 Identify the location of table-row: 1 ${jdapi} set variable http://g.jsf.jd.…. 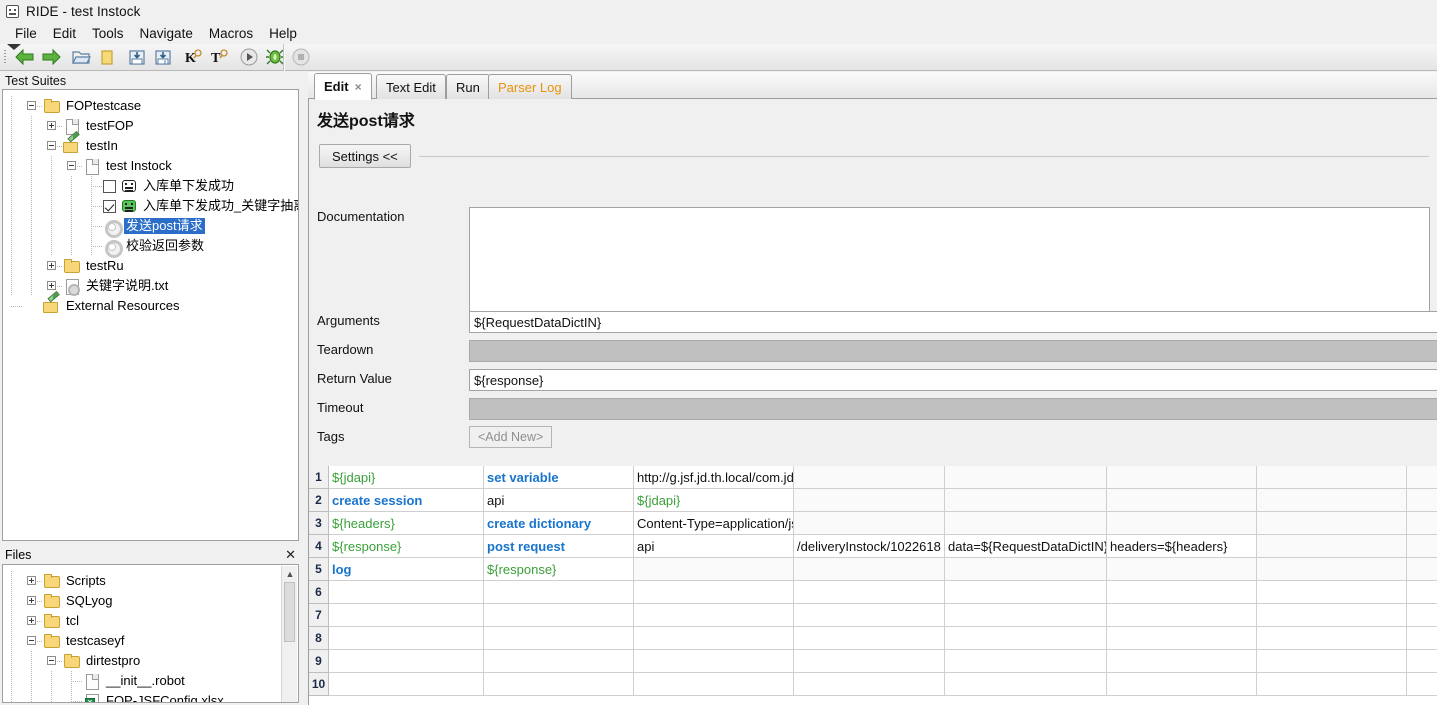
(873, 477).